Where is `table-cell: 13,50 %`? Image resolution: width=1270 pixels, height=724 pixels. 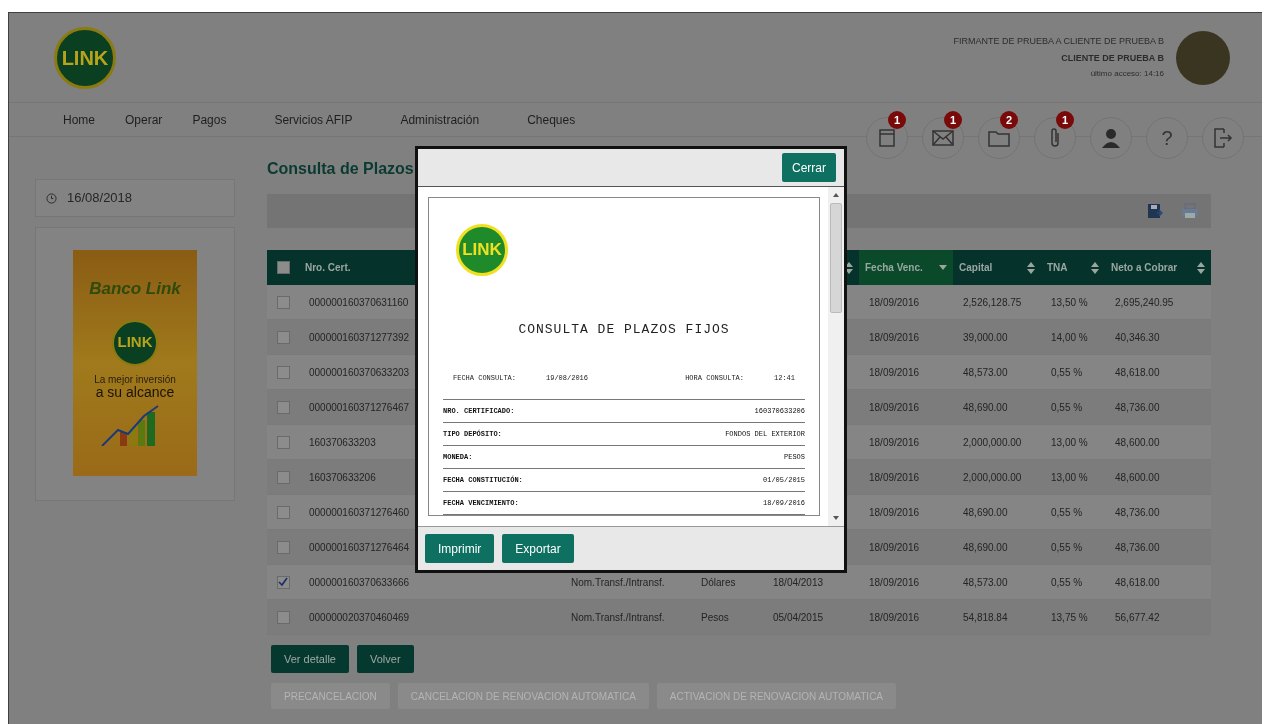 table-cell: 13,50 % is located at coordinates (1069, 302).